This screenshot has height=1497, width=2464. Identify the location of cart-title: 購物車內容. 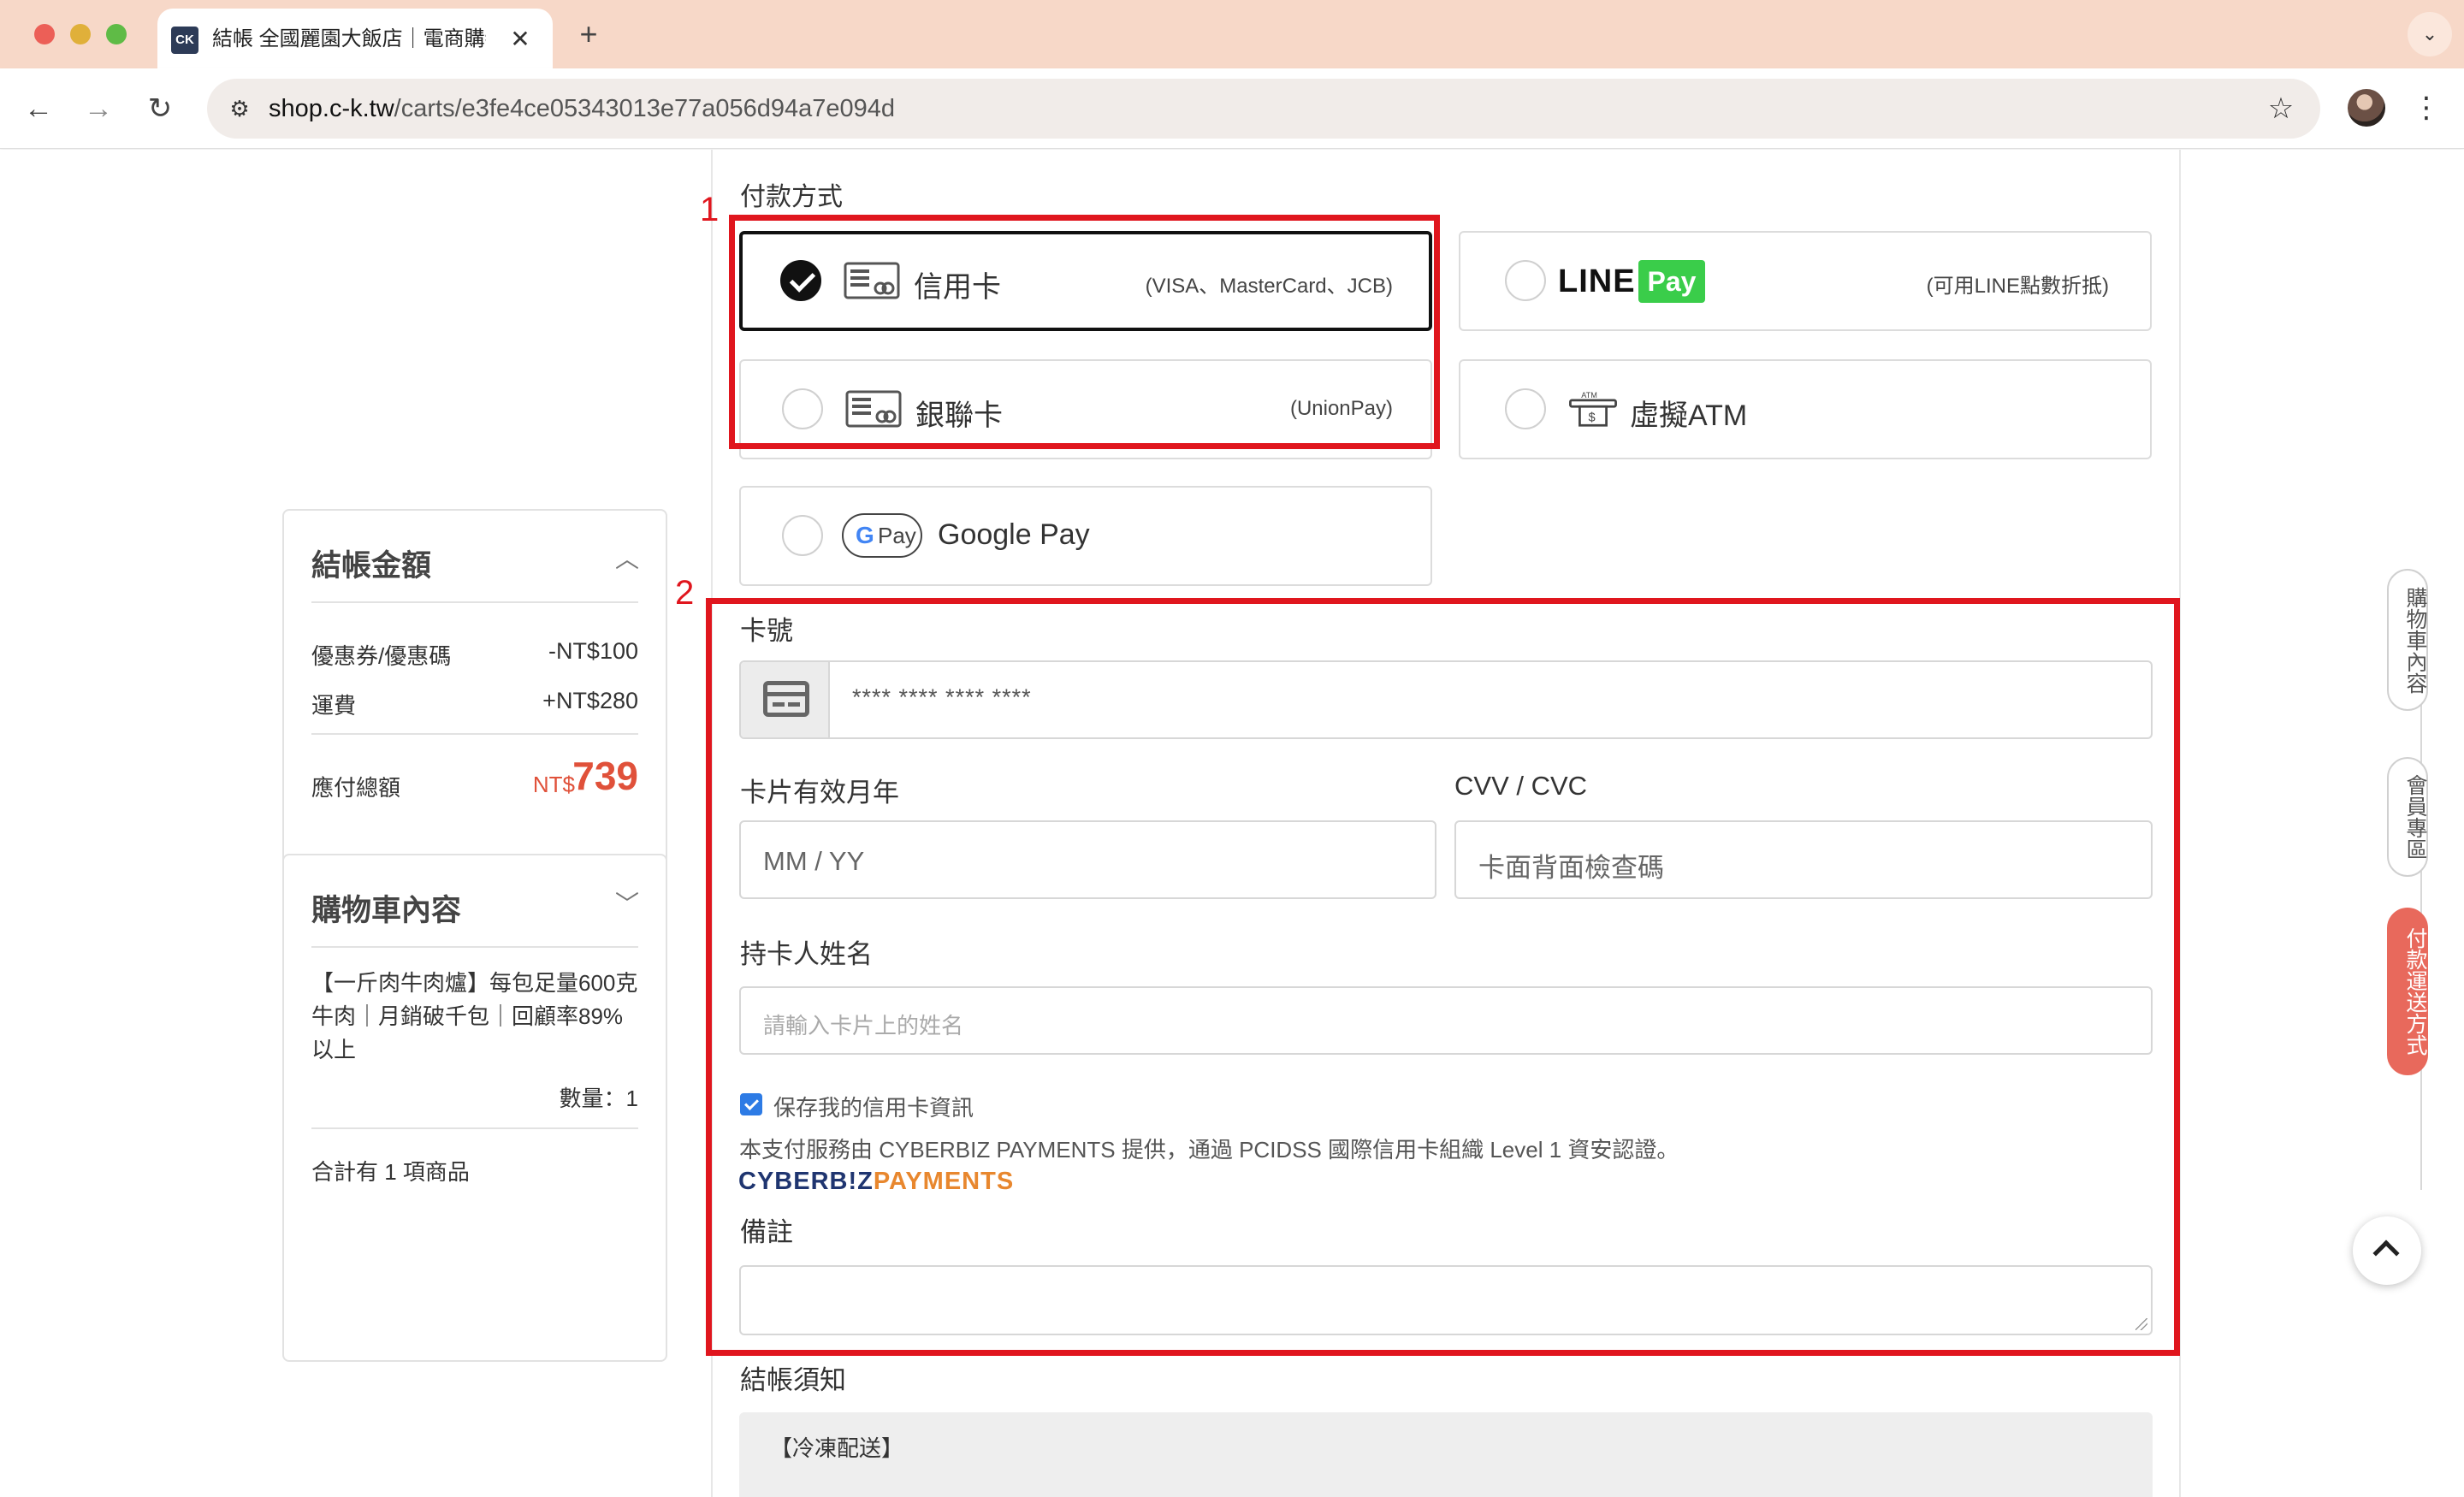
(386, 910).